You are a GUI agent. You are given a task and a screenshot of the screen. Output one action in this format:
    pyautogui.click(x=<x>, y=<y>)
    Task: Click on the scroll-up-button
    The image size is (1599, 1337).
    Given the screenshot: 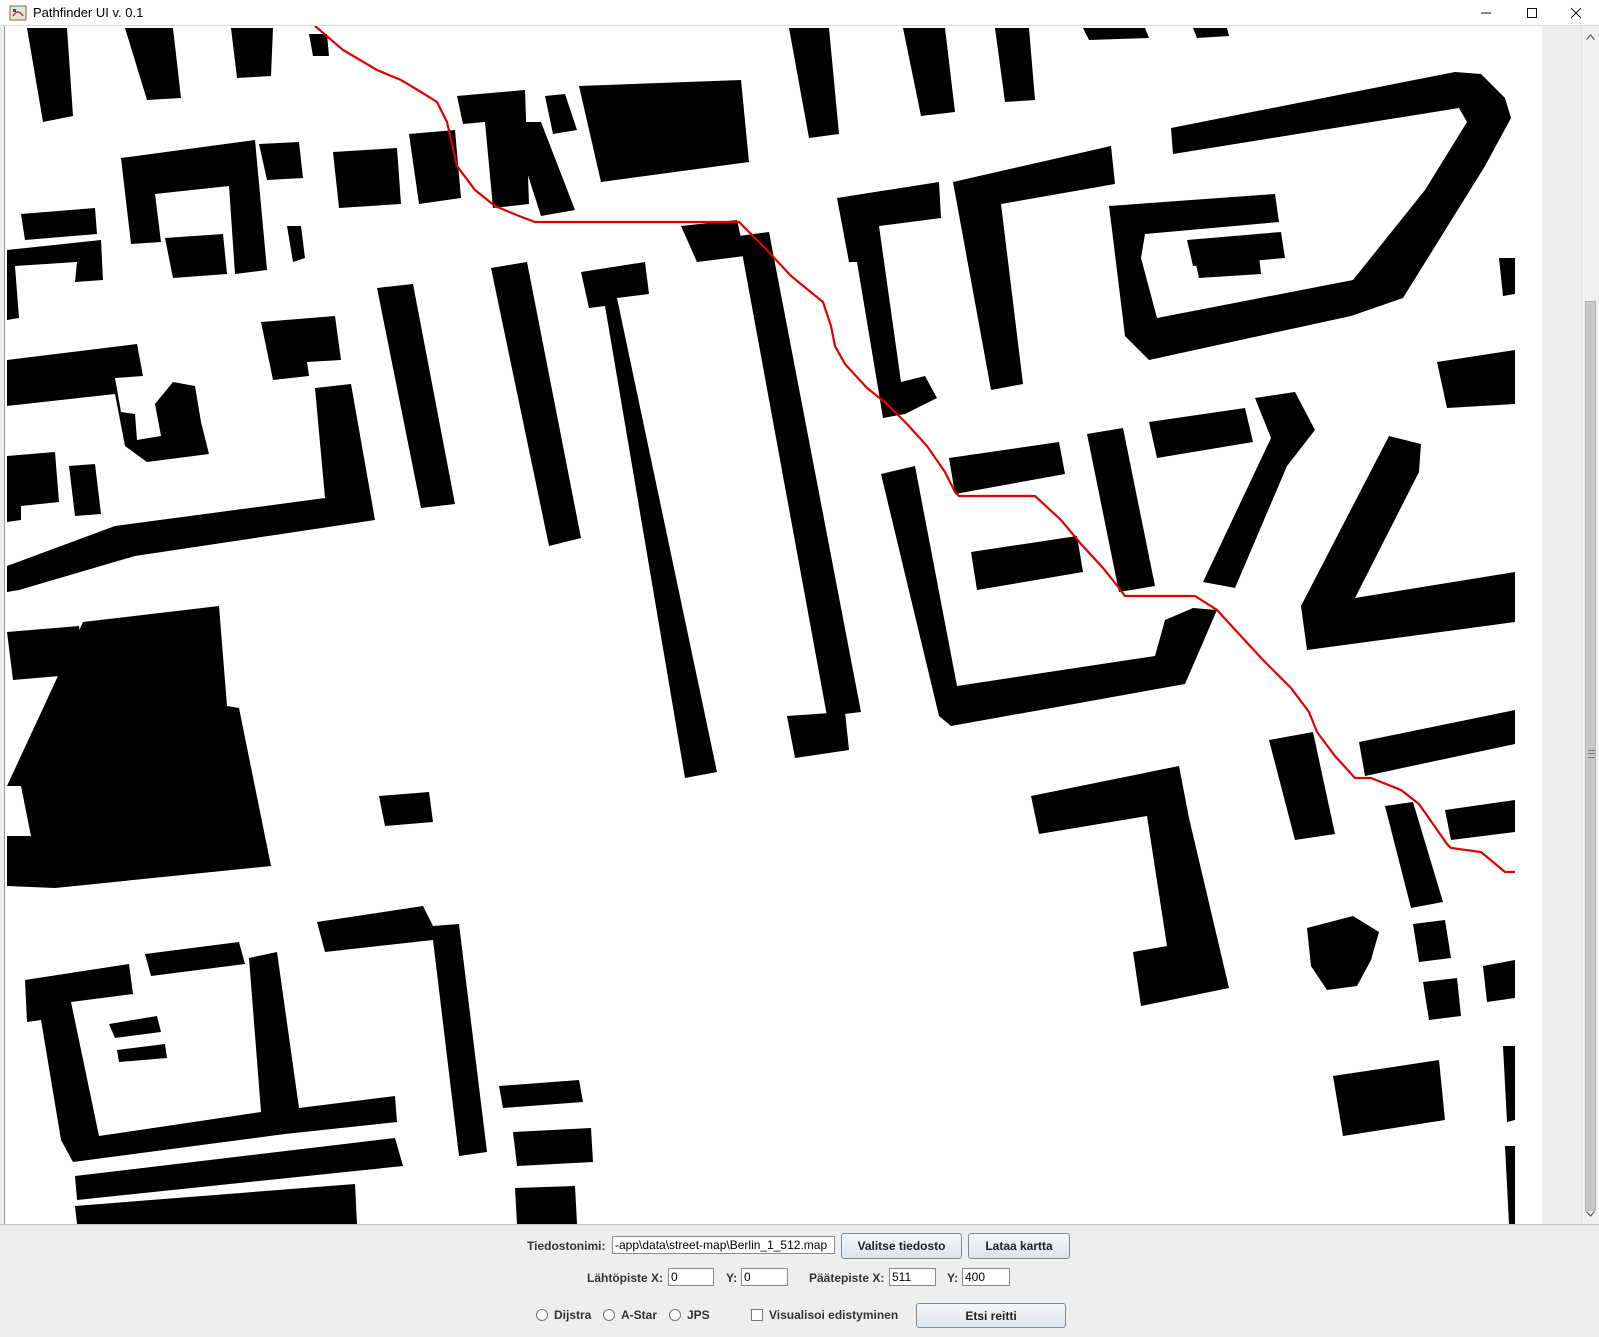 What is the action you would take?
    pyautogui.click(x=1590, y=36)
    